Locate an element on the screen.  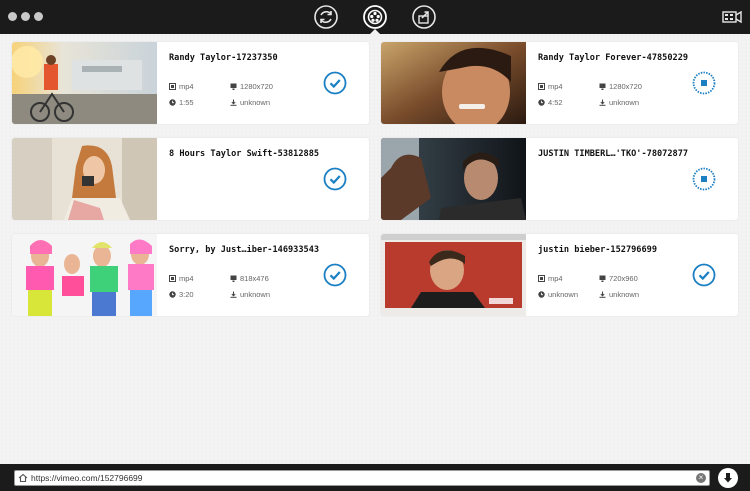
resolution-value: 720x960 is located at coordinates (623, 278).